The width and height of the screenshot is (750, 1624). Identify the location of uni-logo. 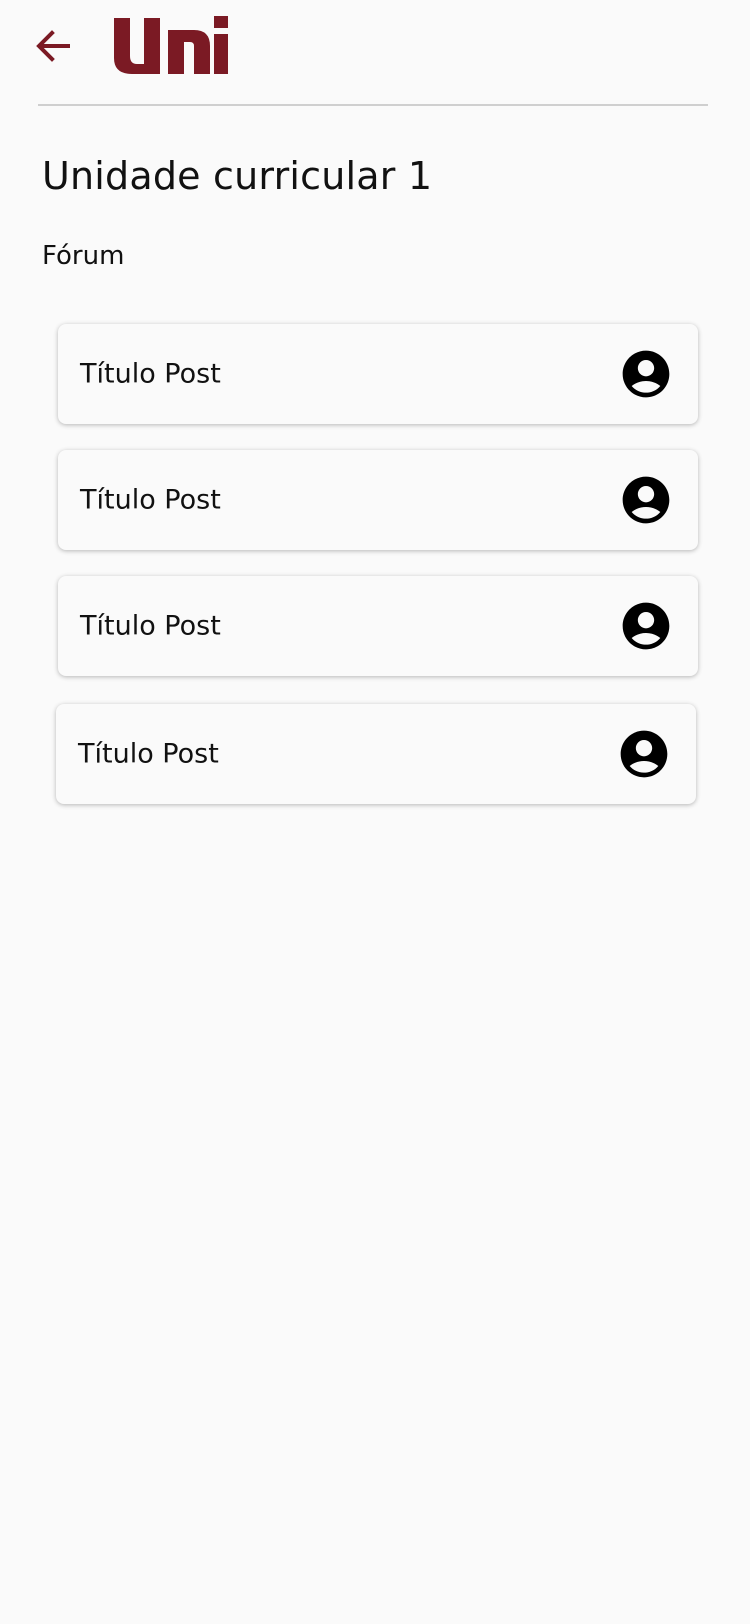
(171, 45).